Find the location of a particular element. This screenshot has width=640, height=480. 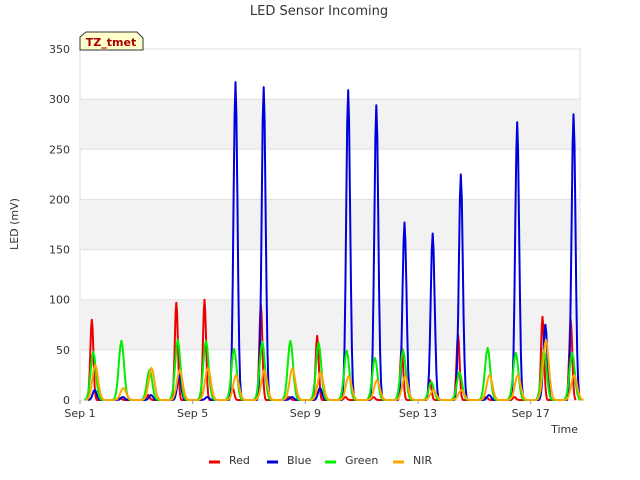

x-tick-label: Sep 9 is located at coordinates (305, 413).